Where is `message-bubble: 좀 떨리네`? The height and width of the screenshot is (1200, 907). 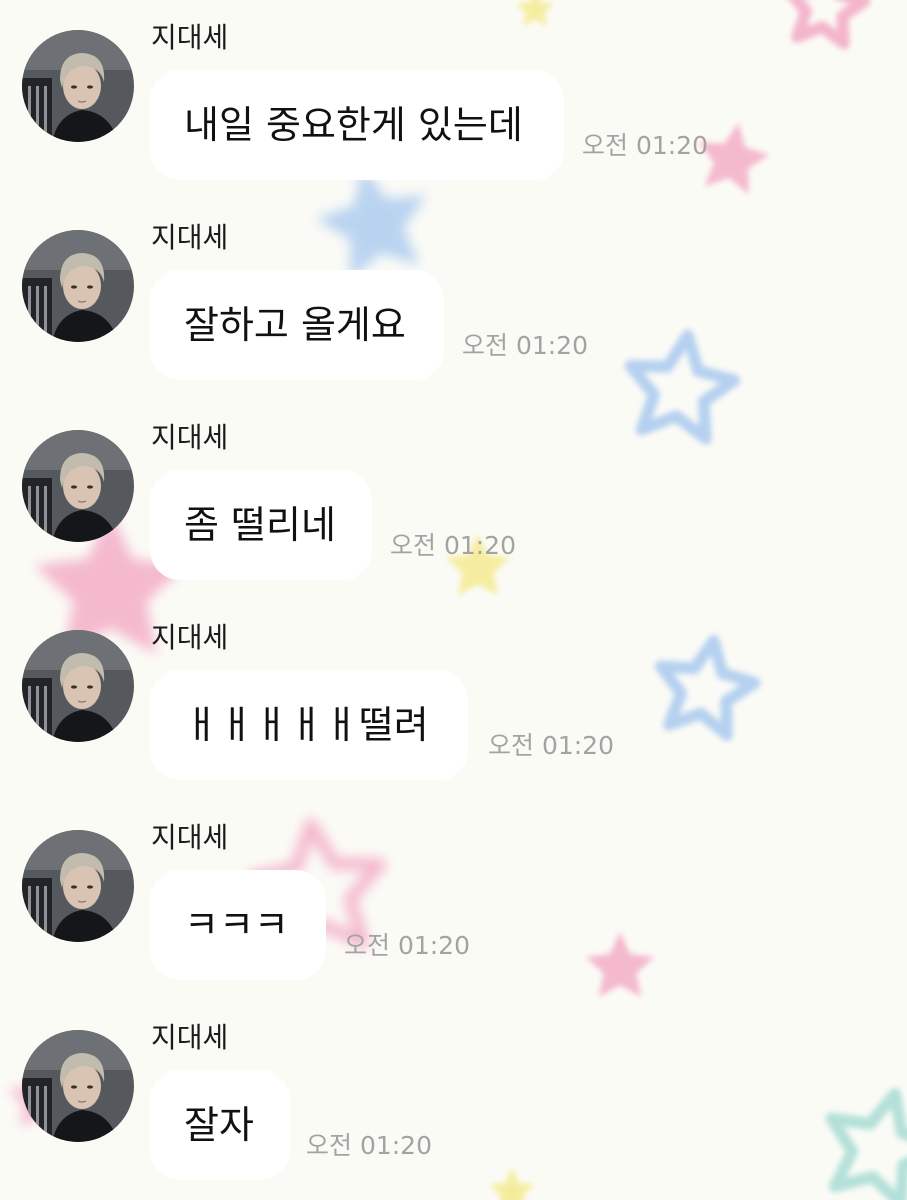 message-bubble: 좀 떨리네 is located at coordinates (261, 525).